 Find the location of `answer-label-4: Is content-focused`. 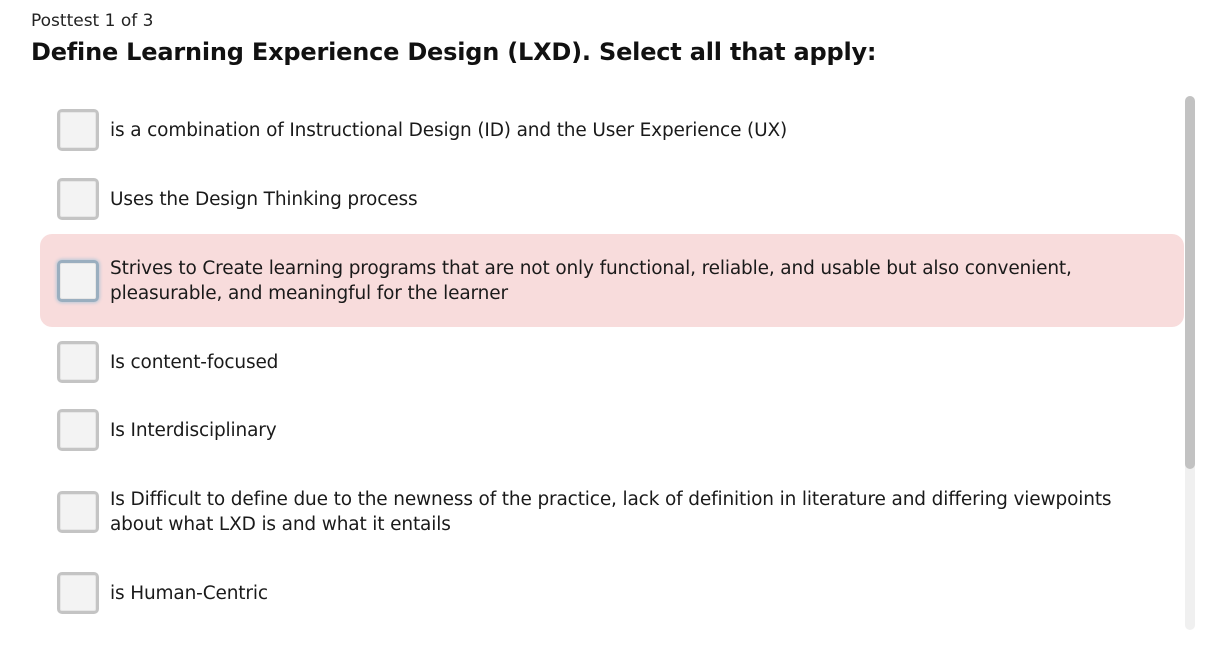

answer-label-4: Is content-focused is located at coordinates (194, 362).